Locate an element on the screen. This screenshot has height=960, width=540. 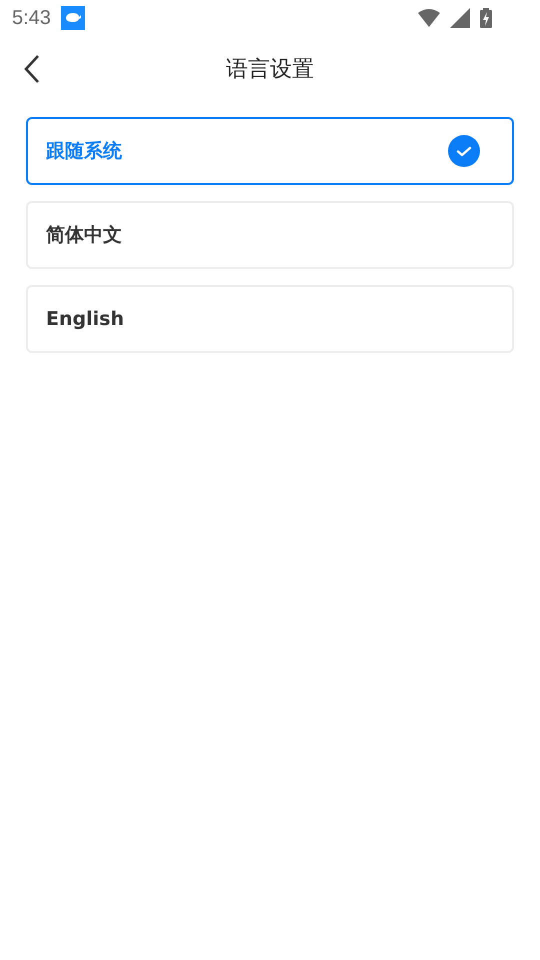
wifi-icon is located at coordinates (429, 18).